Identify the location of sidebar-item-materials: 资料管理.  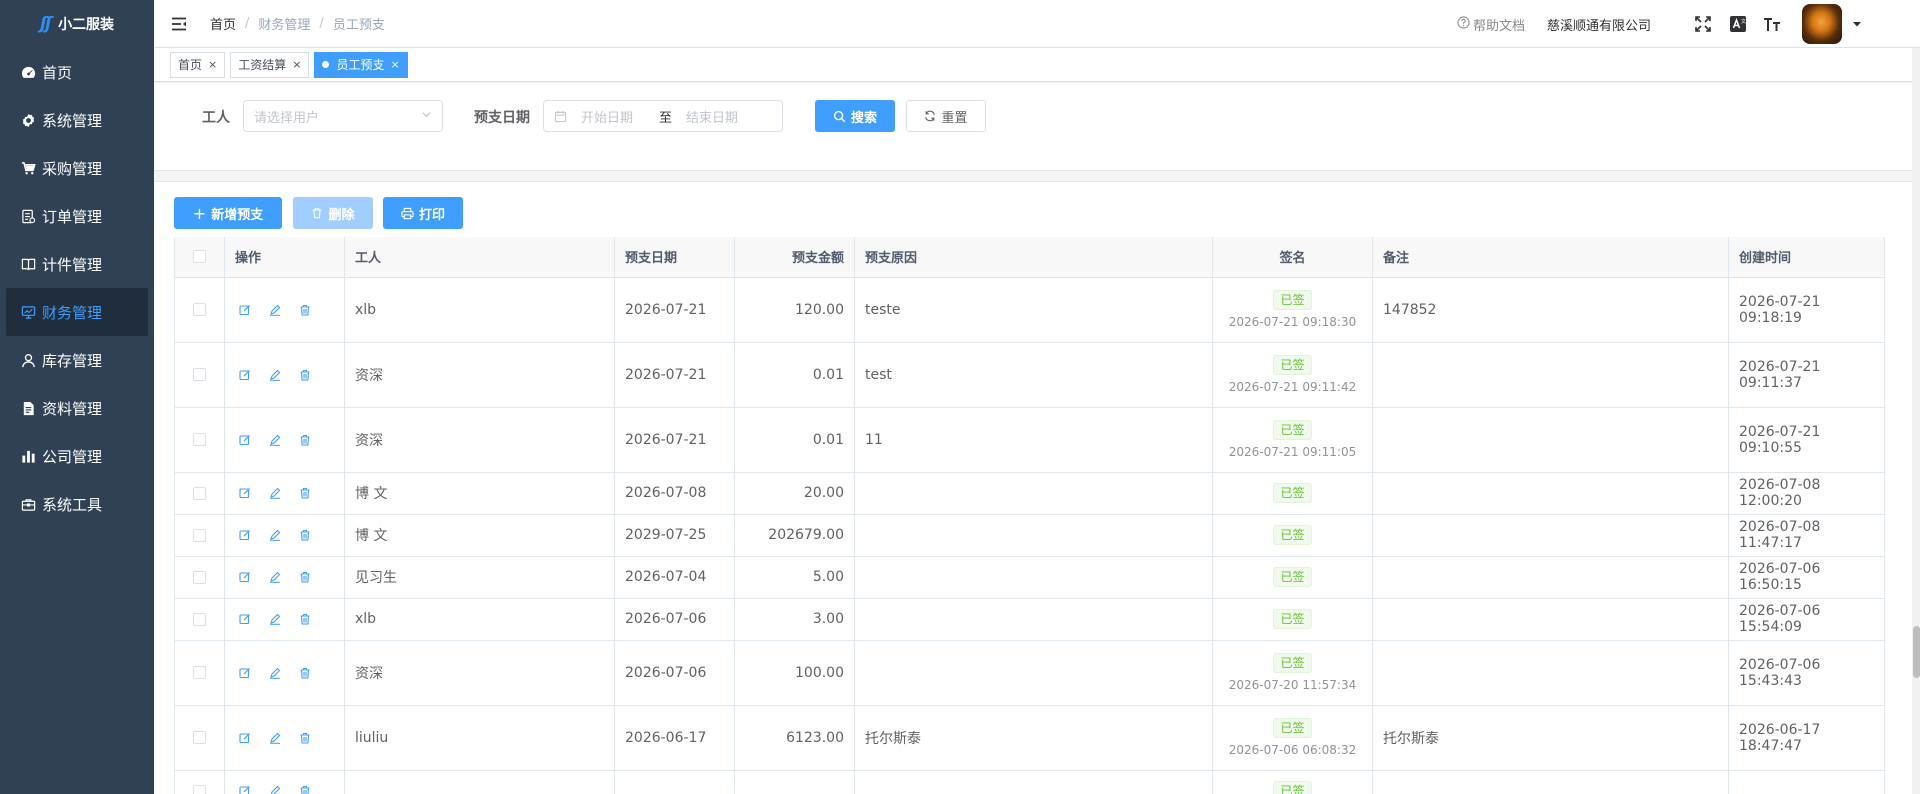
(77, 408).